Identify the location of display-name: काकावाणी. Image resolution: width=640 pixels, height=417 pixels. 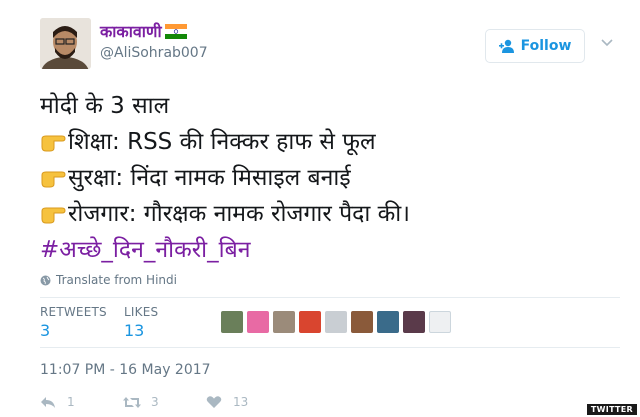
(143, 31).